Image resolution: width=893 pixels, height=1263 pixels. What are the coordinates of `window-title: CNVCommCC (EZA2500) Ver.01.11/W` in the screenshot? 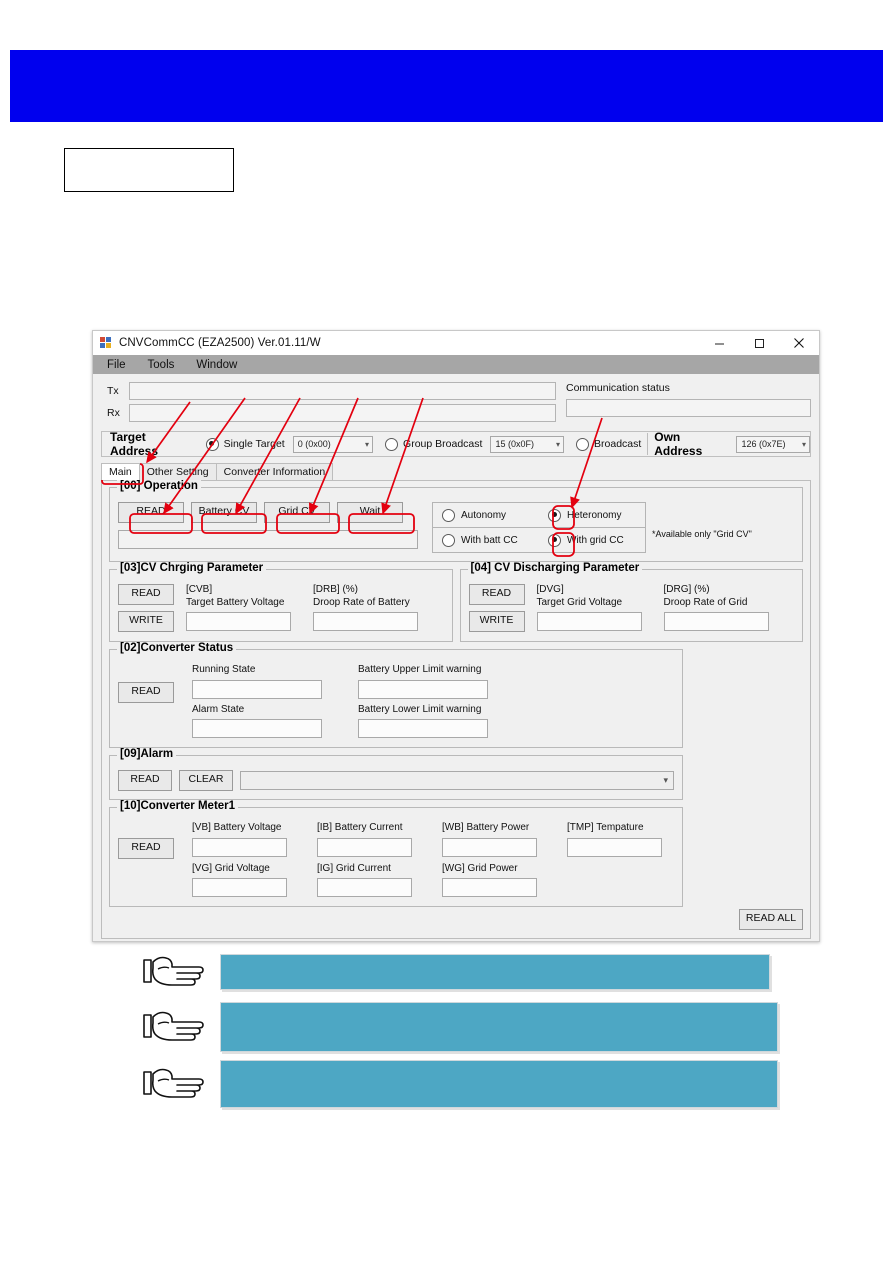 It's located at (220, 343).